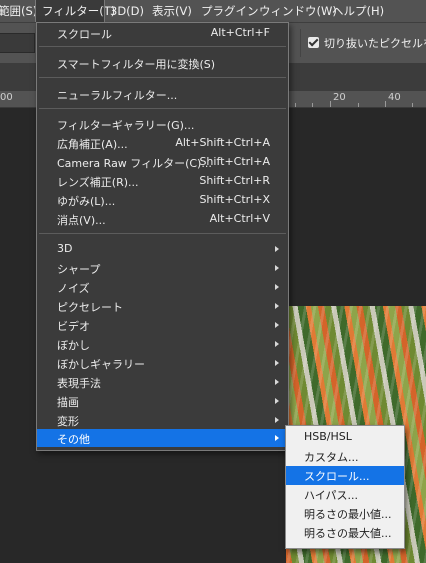 The image size is (426, 563). Describe the element at coordinates (394, 97) in the screenshot. I see `ruler-label: 40` at that location.